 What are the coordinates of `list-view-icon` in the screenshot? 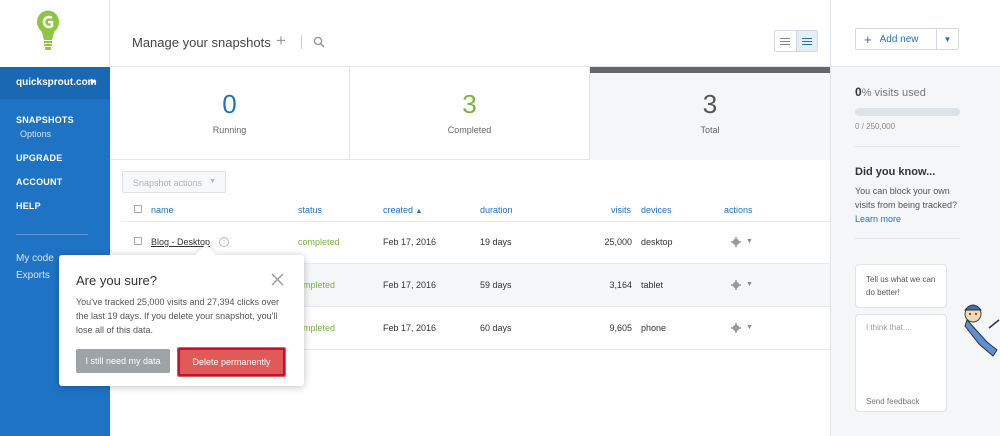 It's located at (785, 41).